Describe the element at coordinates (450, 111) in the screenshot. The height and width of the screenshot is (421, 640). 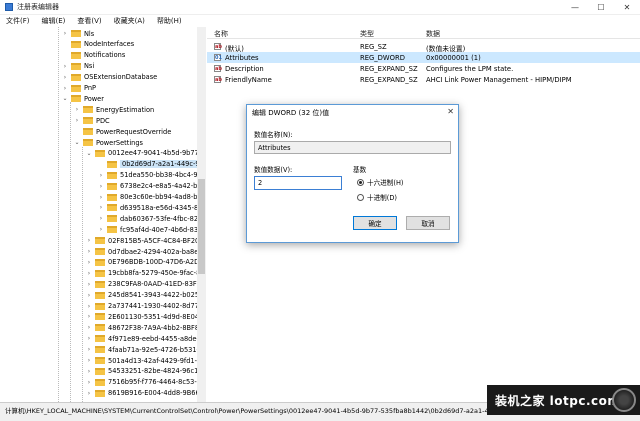
I see `dialog-close-icon: ✕` at that location.